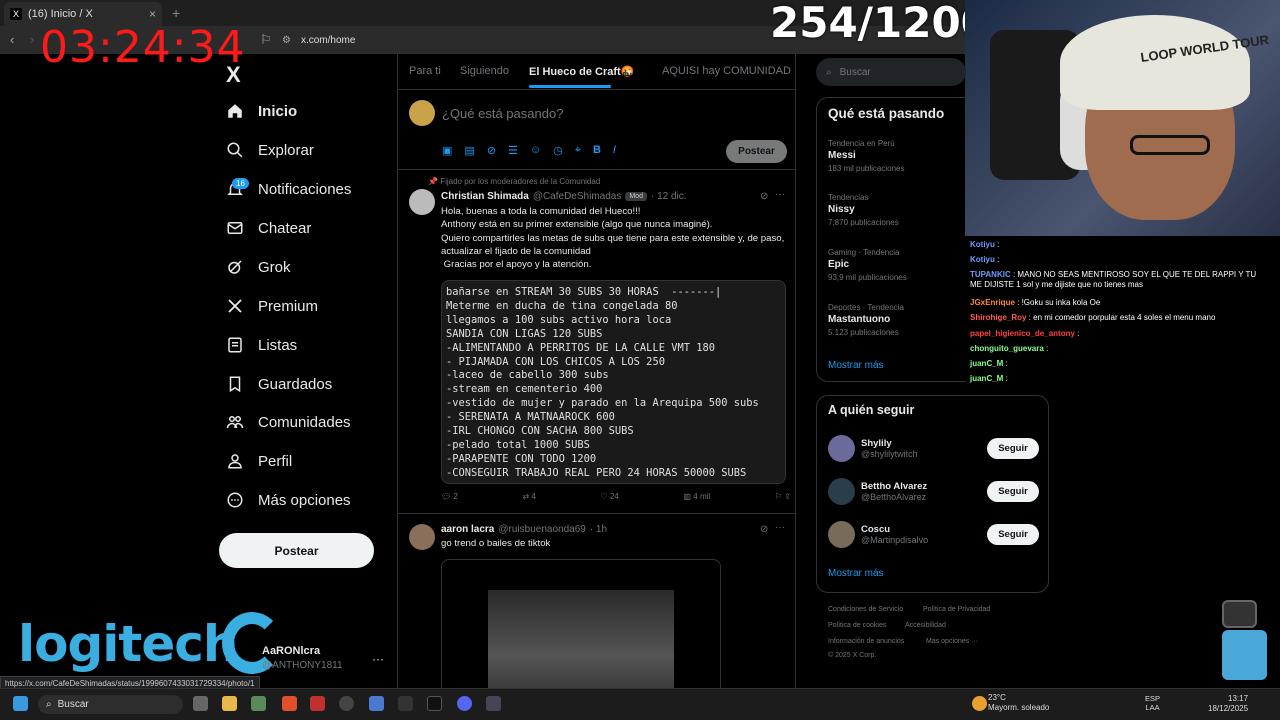 This screenshot has height=720, width=1280. Describe the element at coordinates (877, 491) in the screenshot. I see `follow-suggestion: Bettho Alvarez @BetthoAlvarez` at that location.